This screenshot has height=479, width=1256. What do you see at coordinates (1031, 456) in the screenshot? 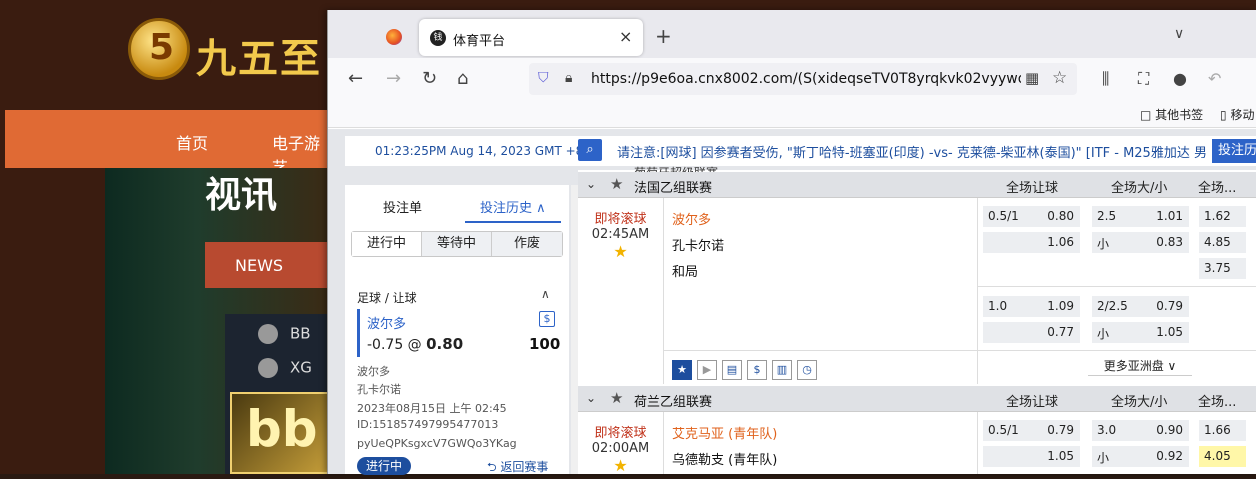
I see `odds-cell: 1.05` at bounding box center [1031, 456].